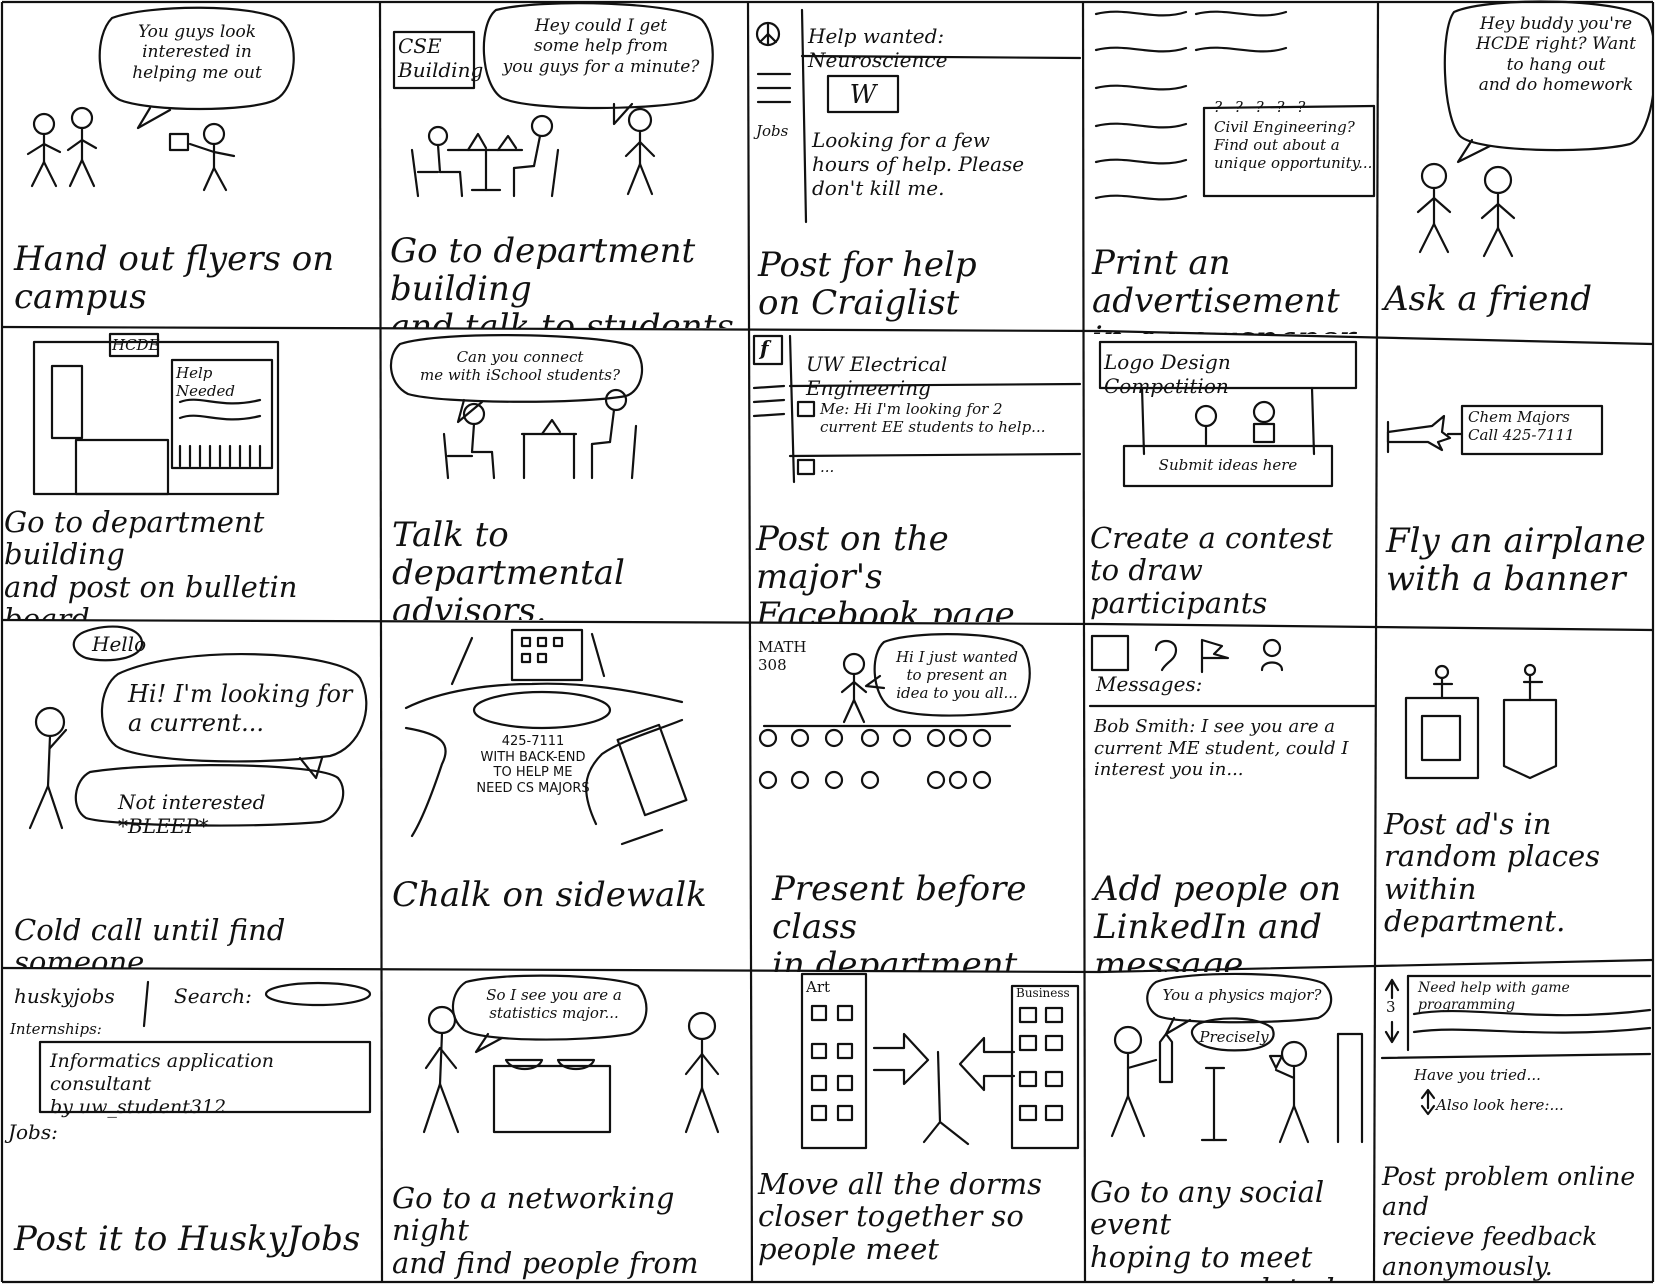 The image size is (1655, 1284). What do you see at coordinates (1218, 920) in the screenshot?
I see `panel-caption: Add people on LinkedIn and message` at bounding box center [1218, 920].